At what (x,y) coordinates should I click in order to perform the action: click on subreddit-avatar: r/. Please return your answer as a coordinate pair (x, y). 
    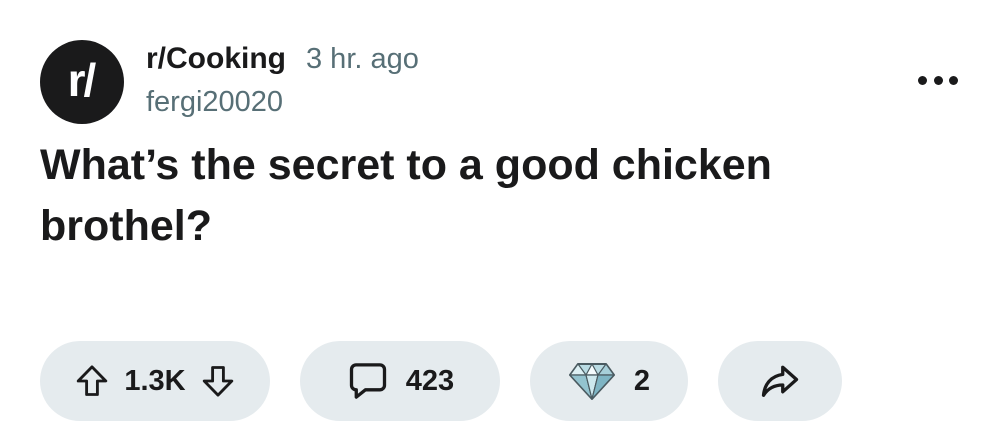
    Looking at the image, I should click on (82, 82).